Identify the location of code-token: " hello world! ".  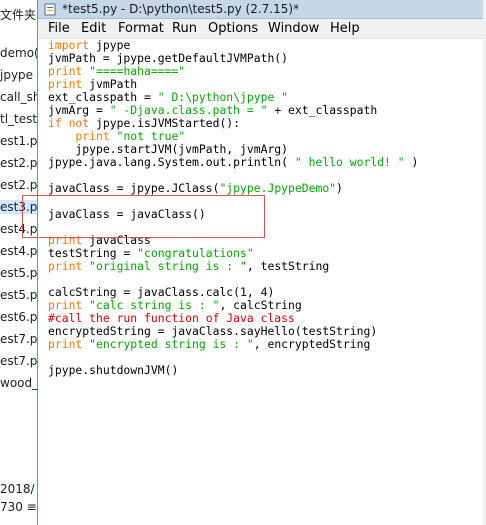
(349, 162).